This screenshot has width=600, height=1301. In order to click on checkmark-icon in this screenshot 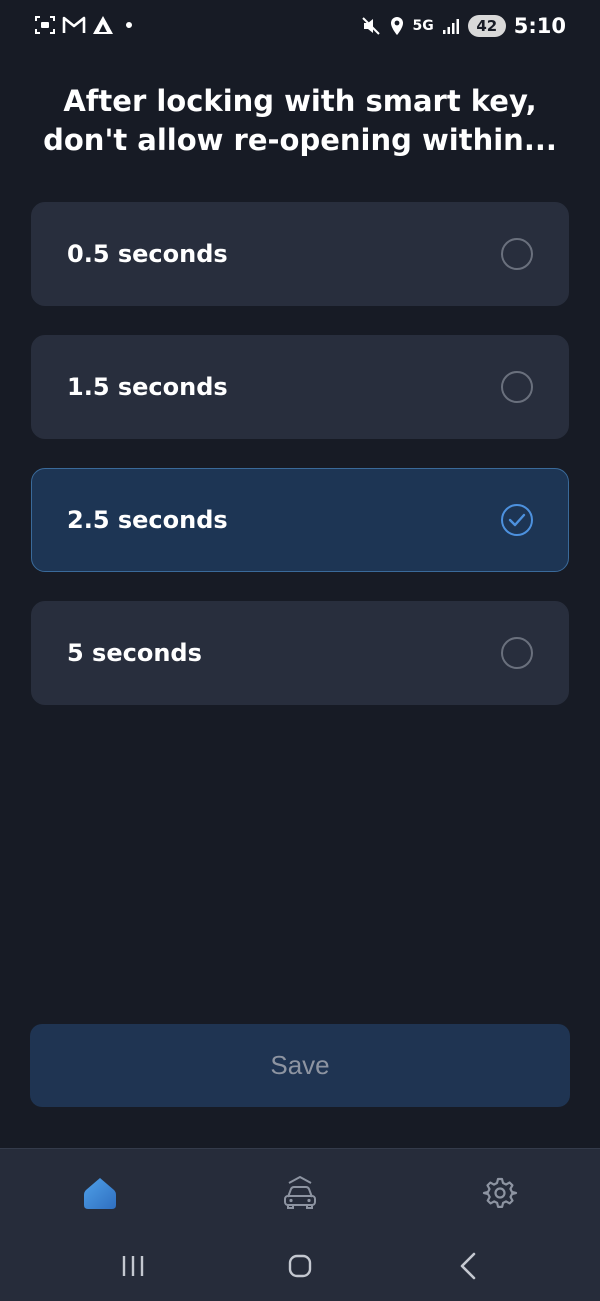, I will do `click(517, 520)`.